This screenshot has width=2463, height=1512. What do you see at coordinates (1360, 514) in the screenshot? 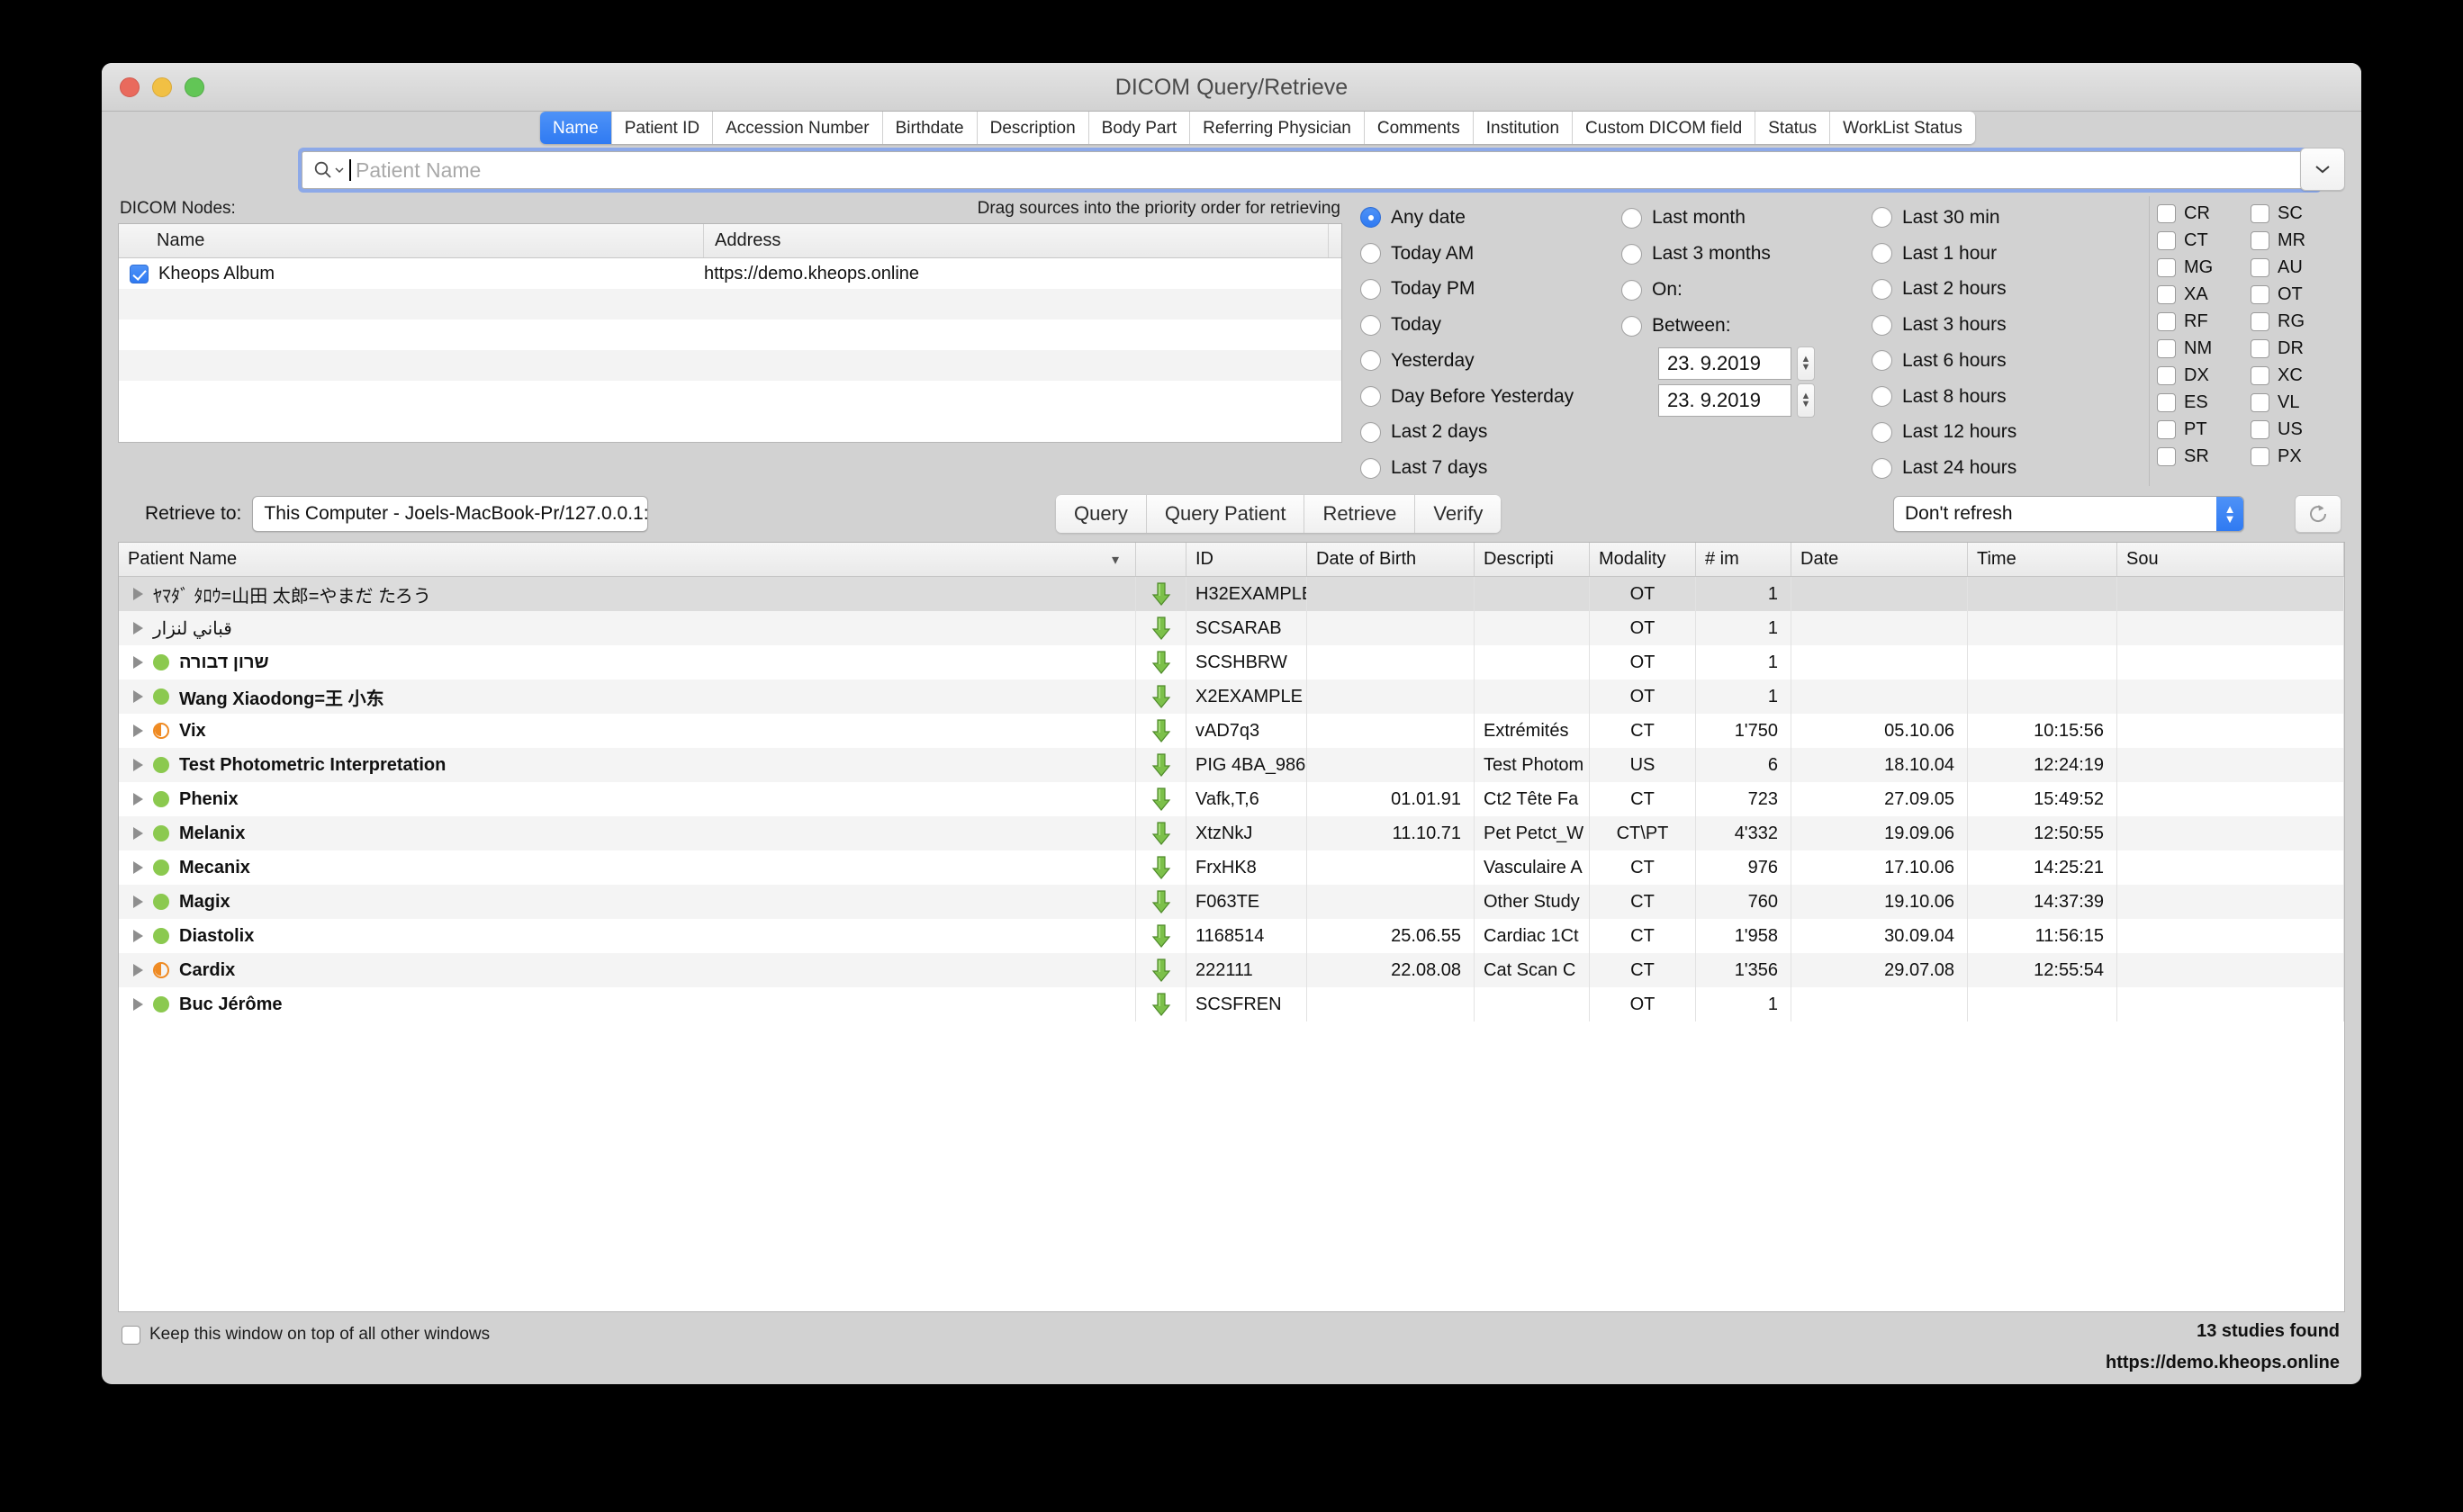
I see `retrieve-button: Retrieve` at bounding box center [1360, 514].